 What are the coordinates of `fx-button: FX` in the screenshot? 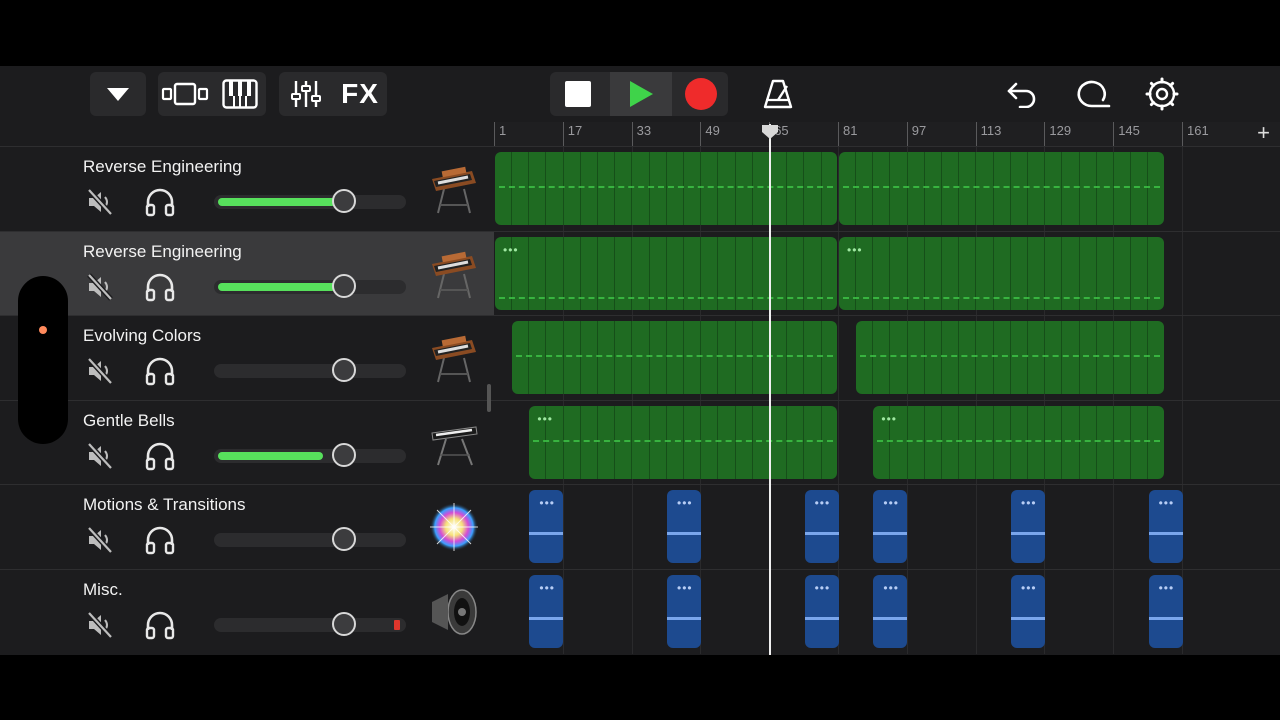 It's located at (360, 94).